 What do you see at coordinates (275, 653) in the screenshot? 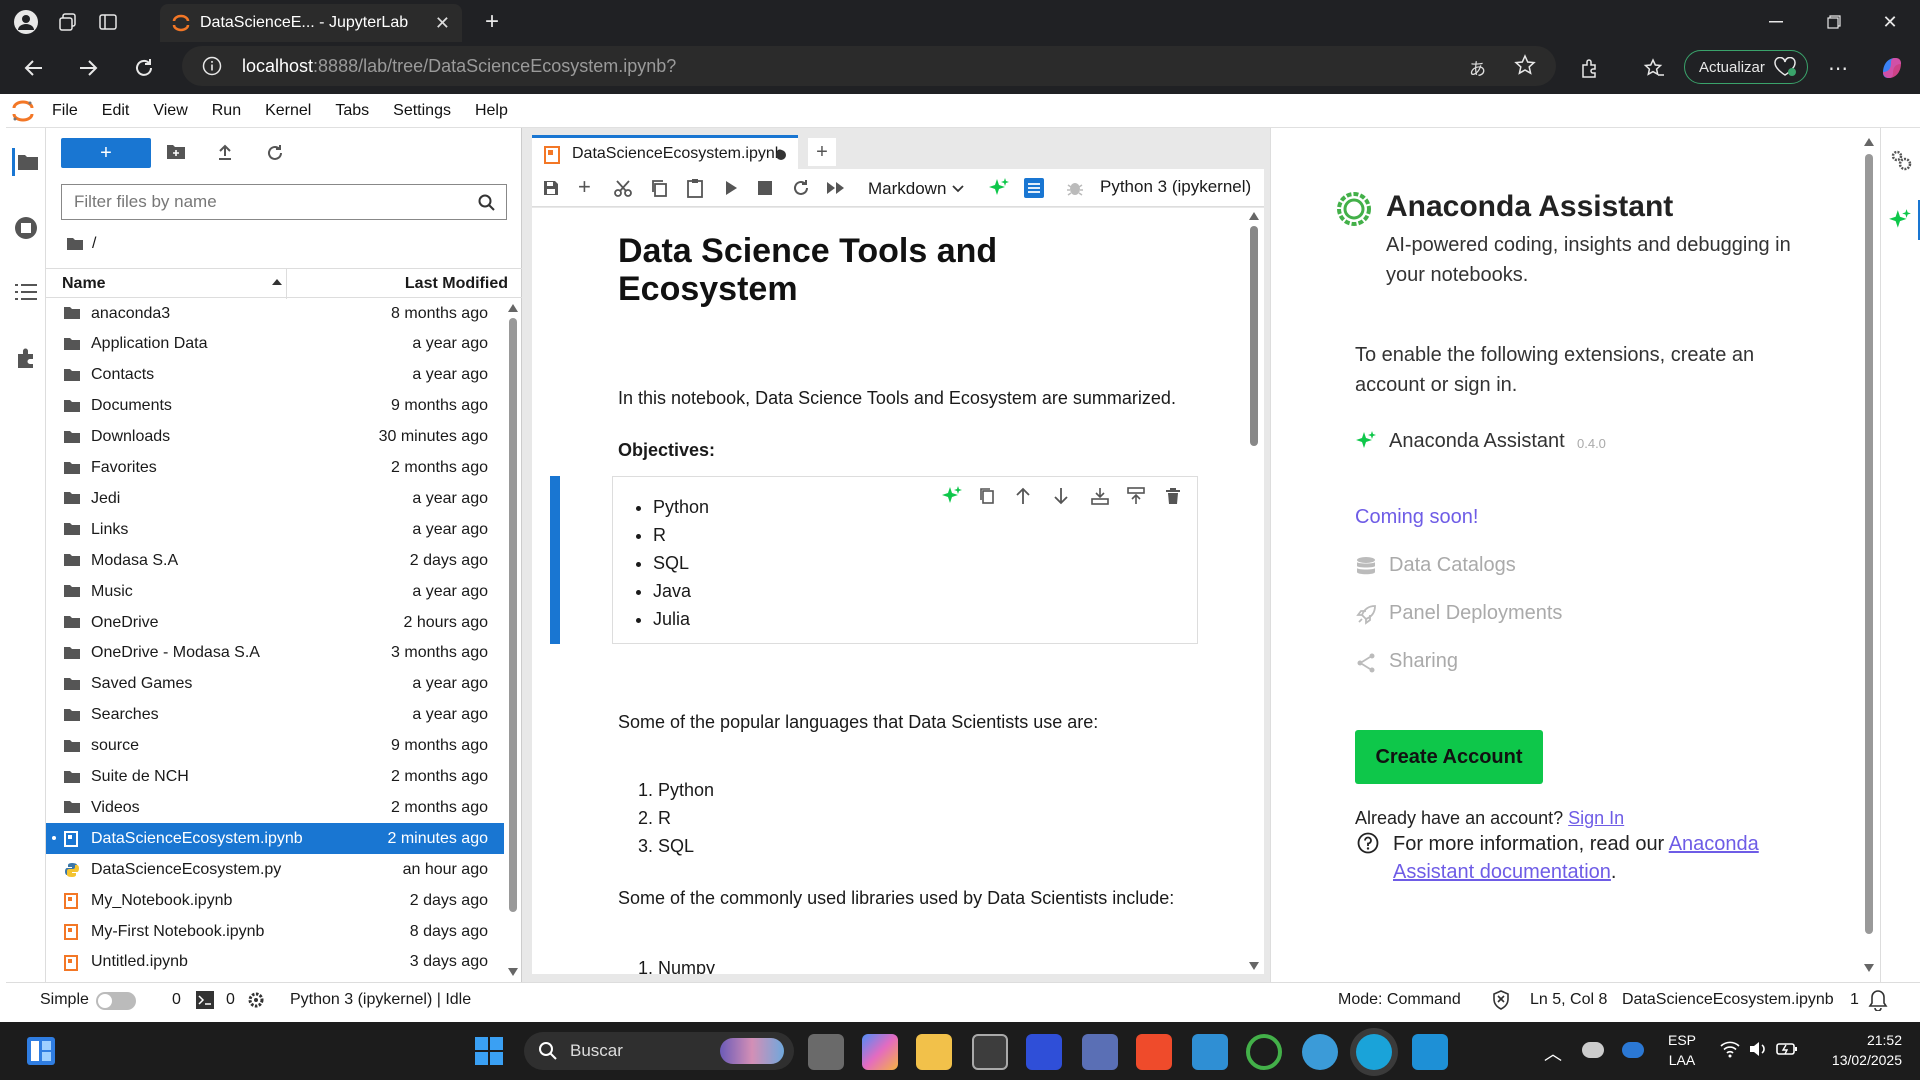
I see `file-row: OneDrive - Modasa S.A 3 months ago` at bounding box center [275, 653].